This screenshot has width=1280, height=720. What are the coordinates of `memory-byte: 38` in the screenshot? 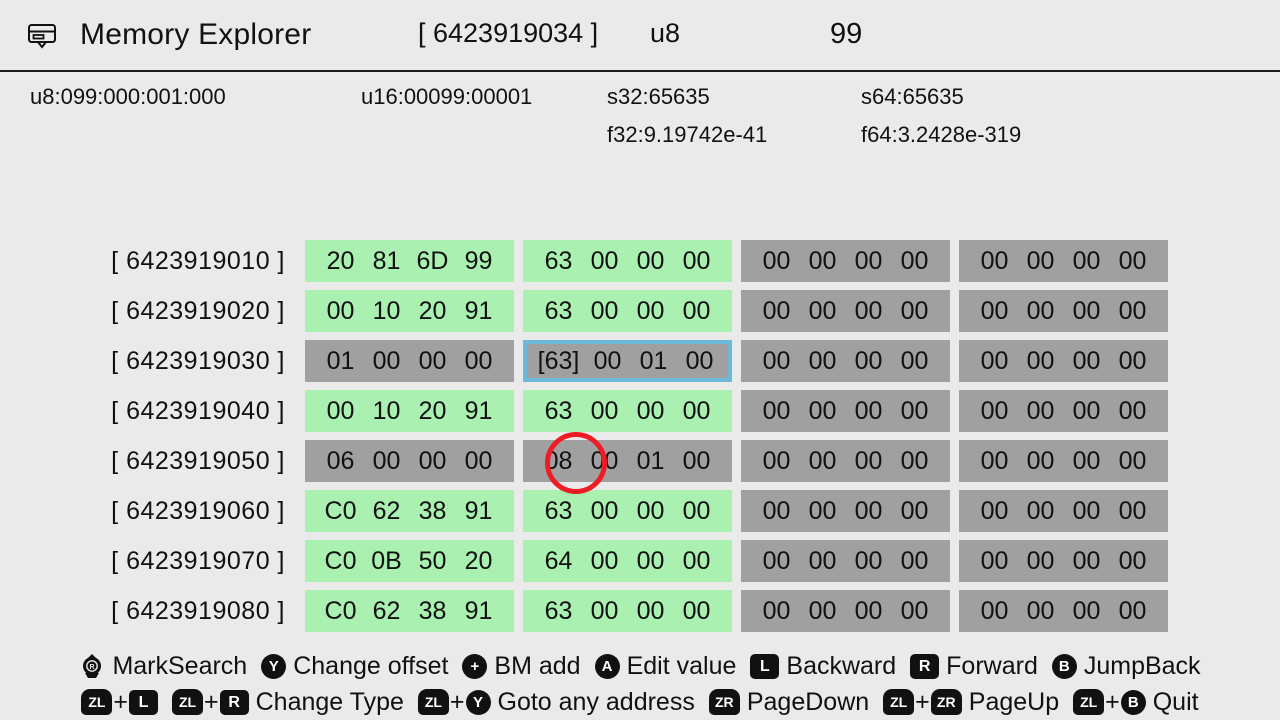 It's located at (433, 611).